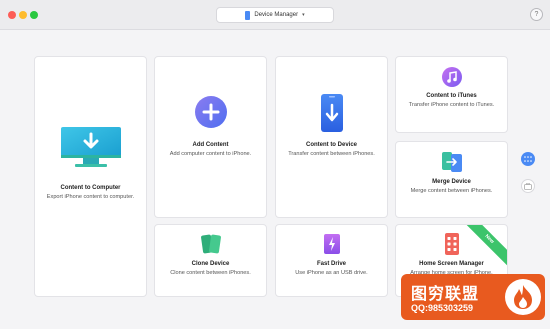  I want to click on grid-dots-icon, so click(528, 159).